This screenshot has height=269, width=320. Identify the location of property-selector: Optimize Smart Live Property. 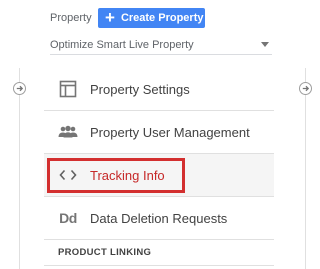
(161, 45).